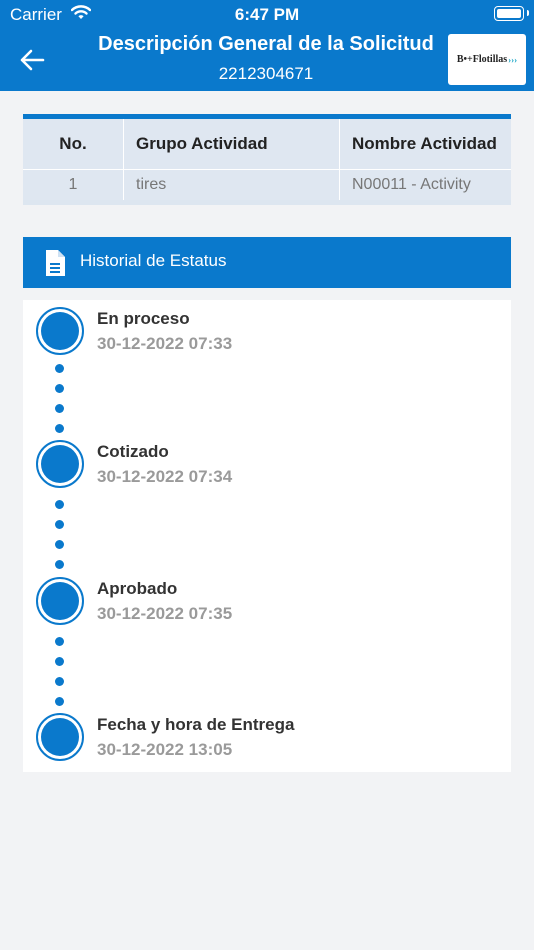  Describe the element at coordinates (509, 13) in the screenshot. I see `battery-icon` at that location.